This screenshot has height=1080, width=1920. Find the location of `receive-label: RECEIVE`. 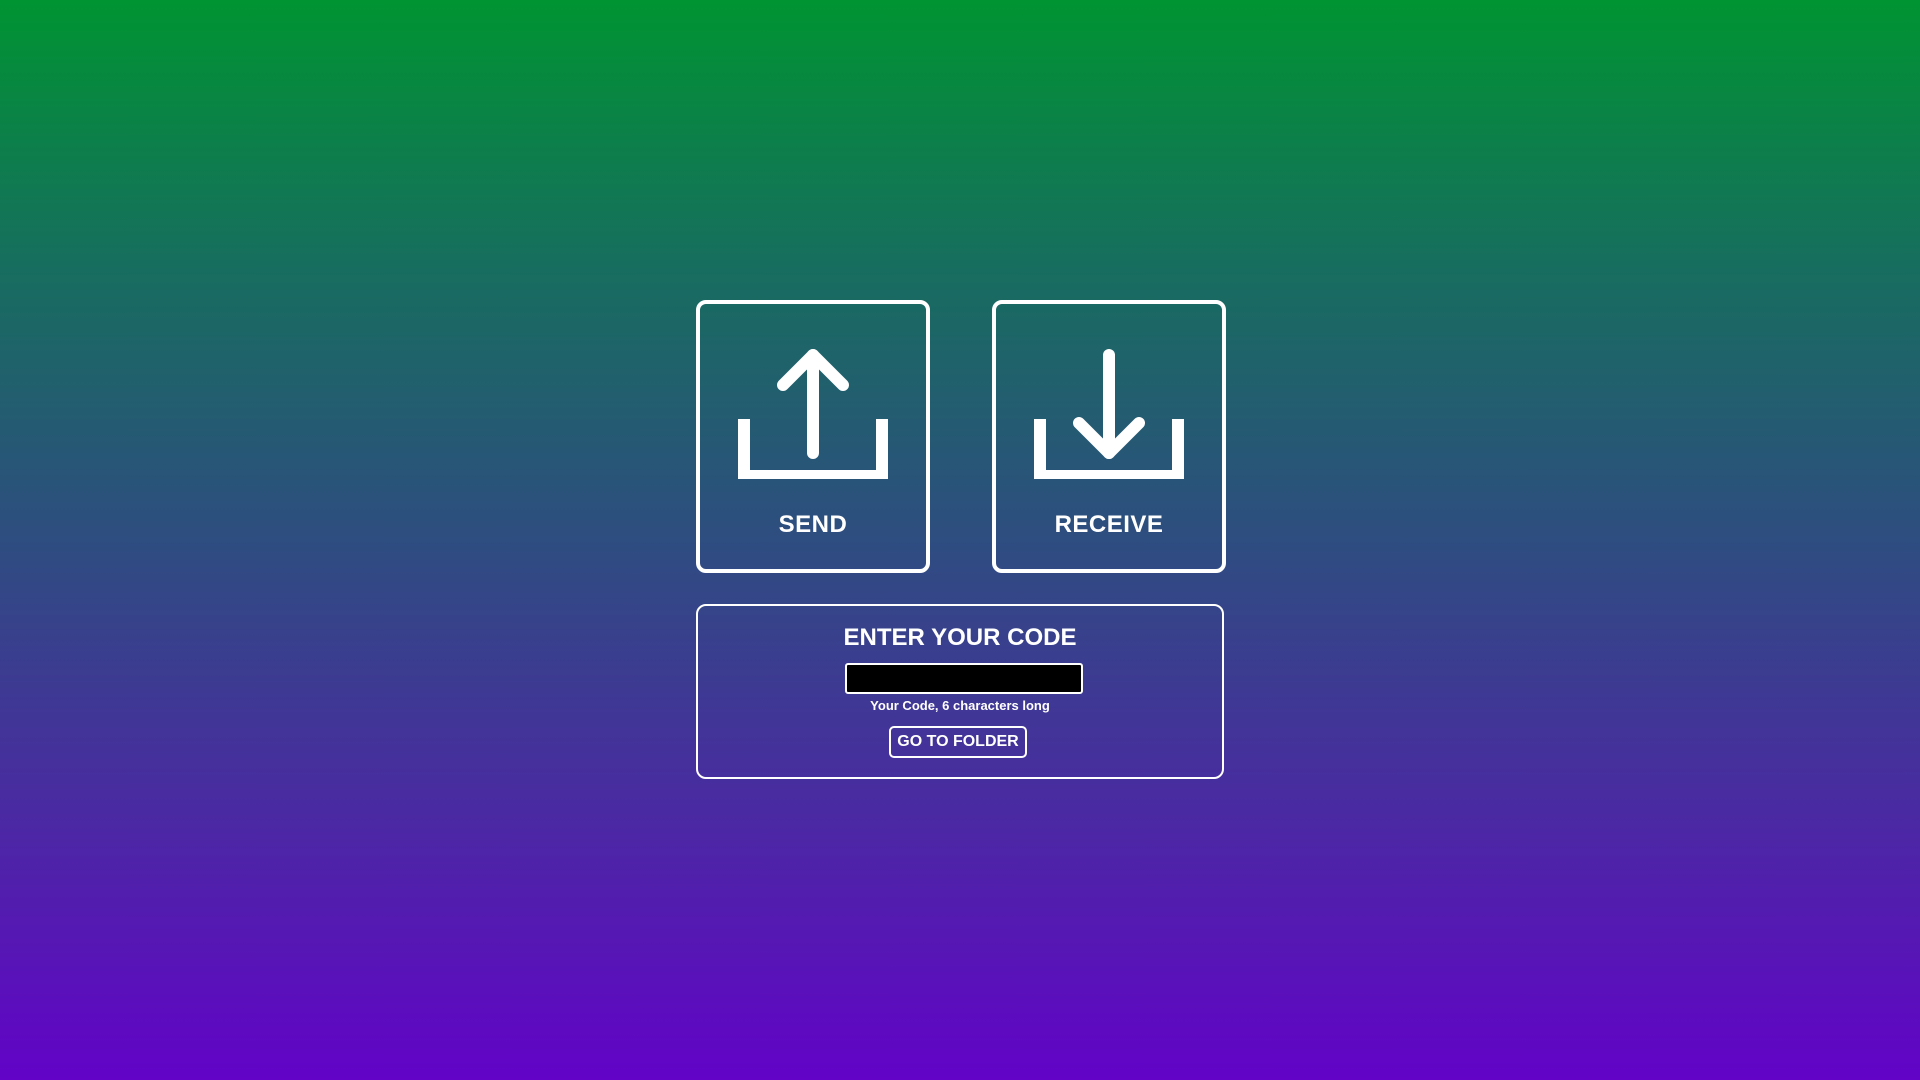

receive-label: RECEIVE is located at coordinates (1109, 524).